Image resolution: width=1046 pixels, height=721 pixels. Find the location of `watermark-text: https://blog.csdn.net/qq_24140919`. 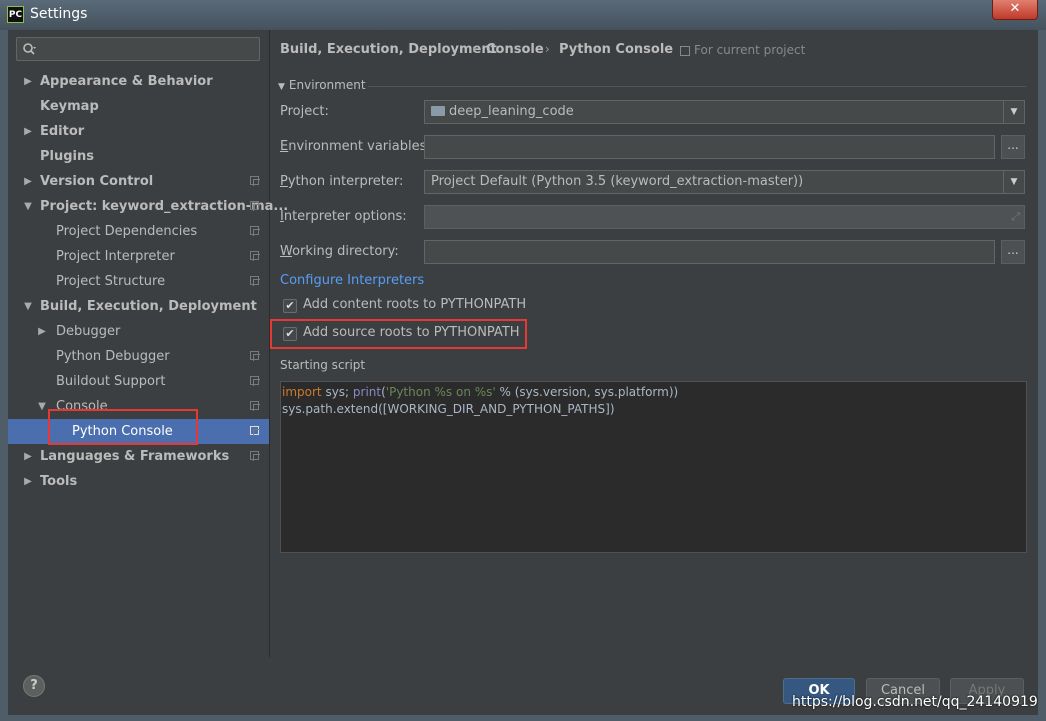

watermark-text: https://blog.csdn.net/qq_24140919 is located at coordinates (915, 702).